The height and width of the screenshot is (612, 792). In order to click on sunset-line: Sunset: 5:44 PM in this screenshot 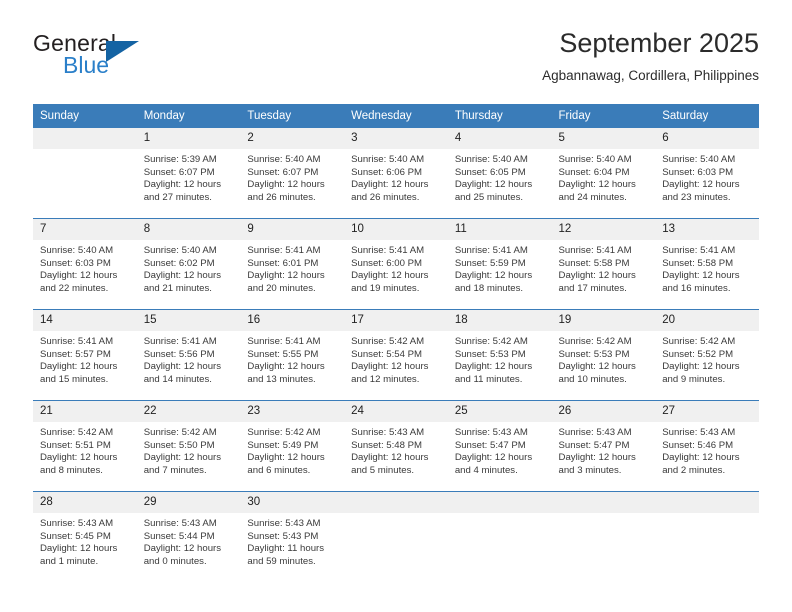, I will do `click(179, 536)`.